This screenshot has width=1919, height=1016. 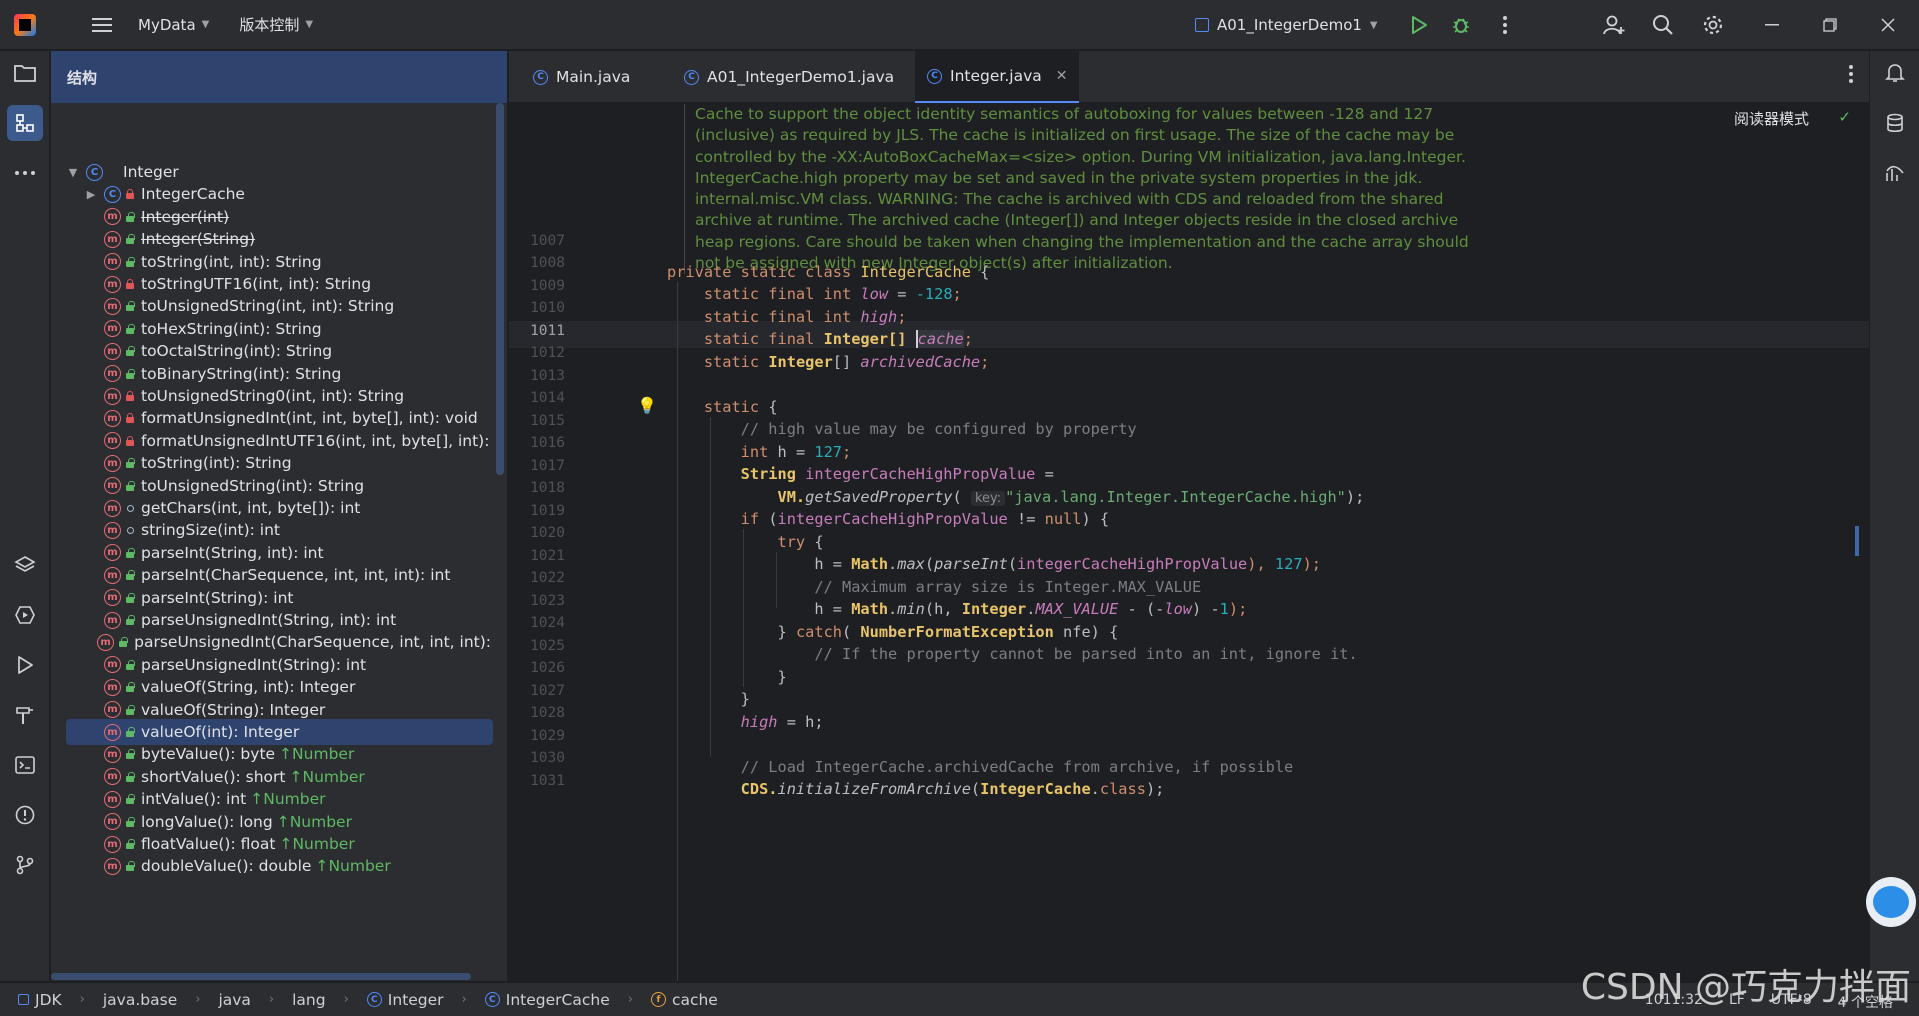 What do you see at coordinates (234, 1000) in the screenshot?
I see `breadcrumb-item: java` at bounding box center [234, 1000].